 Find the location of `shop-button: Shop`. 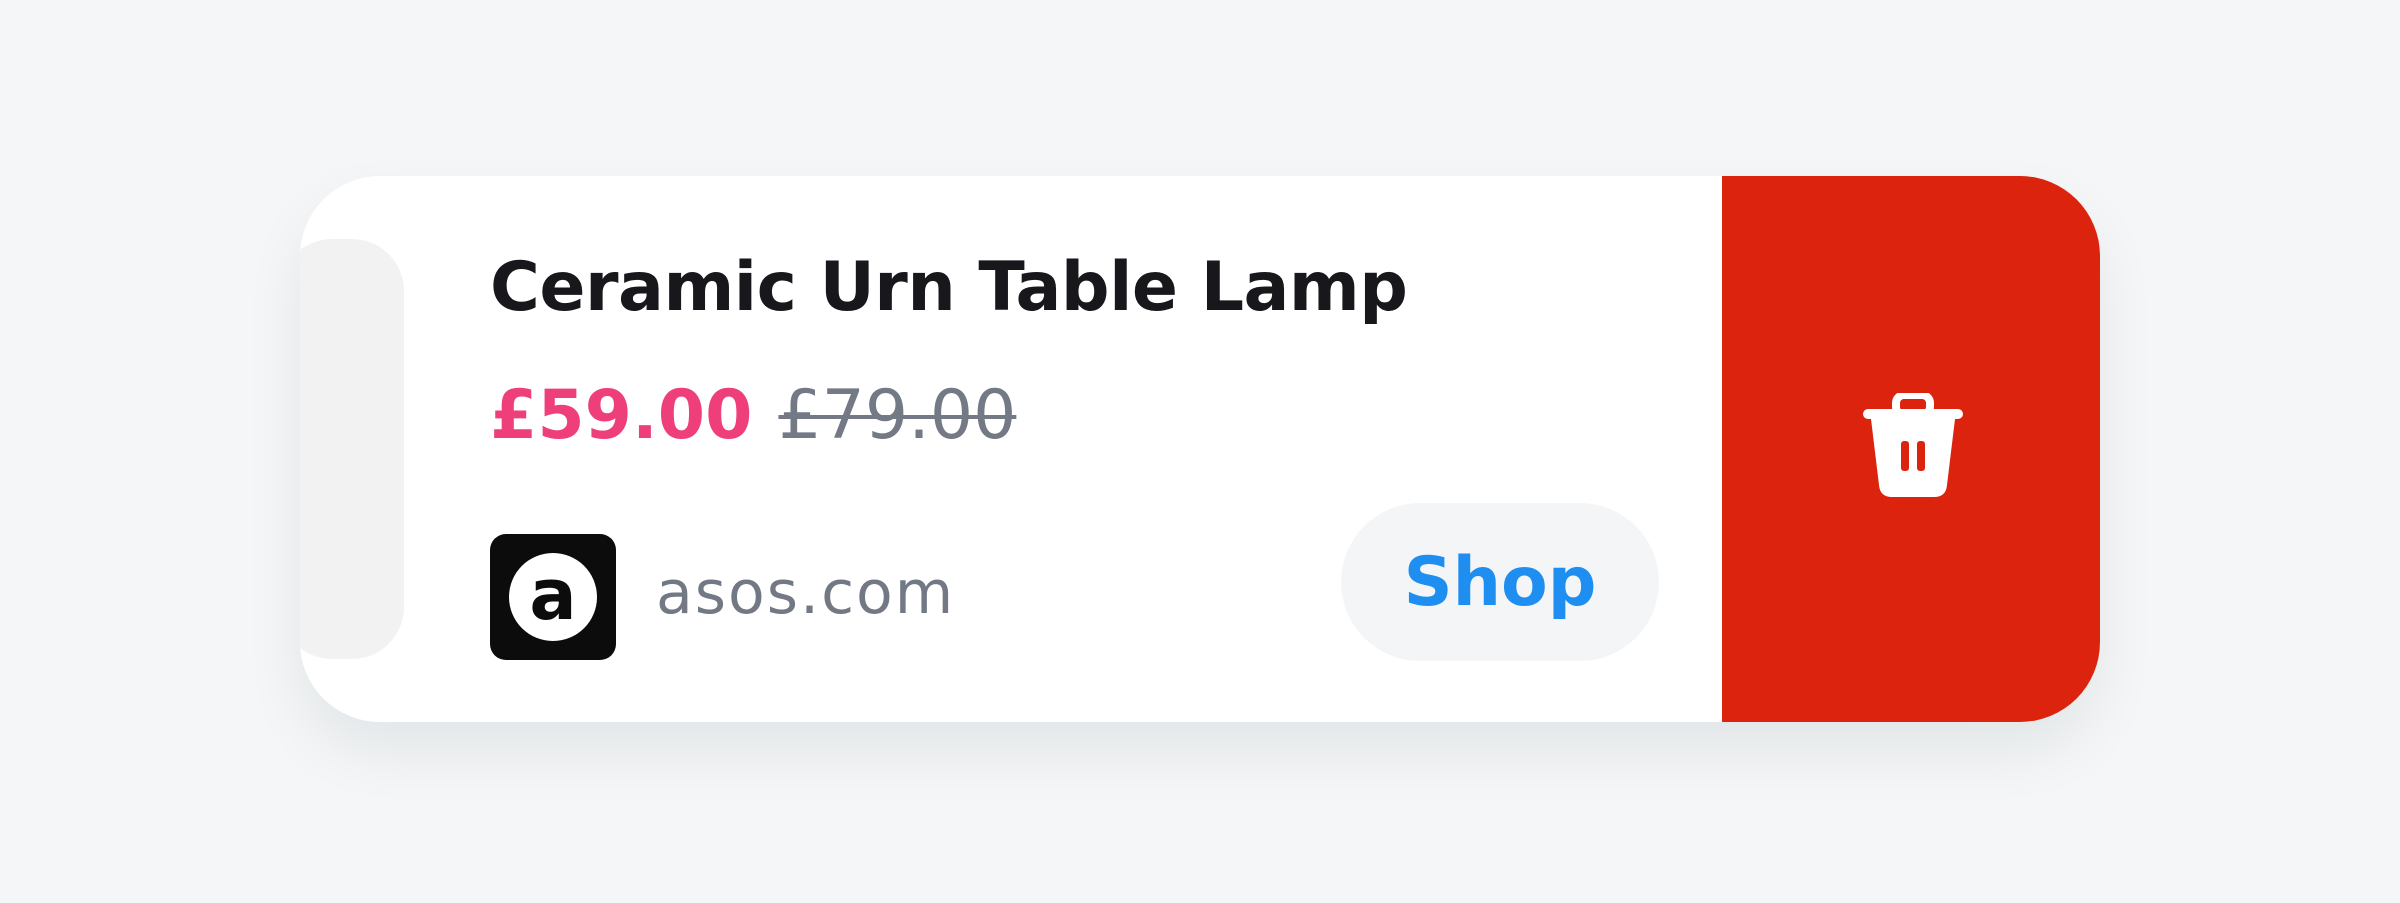

shop-button: Shop is located at coordinates (1500, 582).